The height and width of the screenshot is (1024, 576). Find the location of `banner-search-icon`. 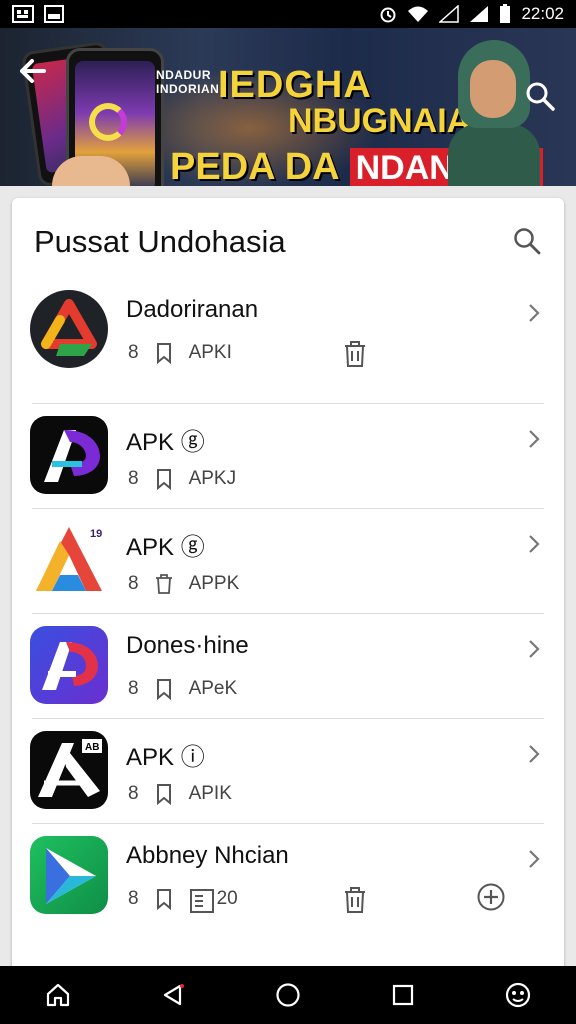

banner-search-icon is located at coordinates (540, 96).